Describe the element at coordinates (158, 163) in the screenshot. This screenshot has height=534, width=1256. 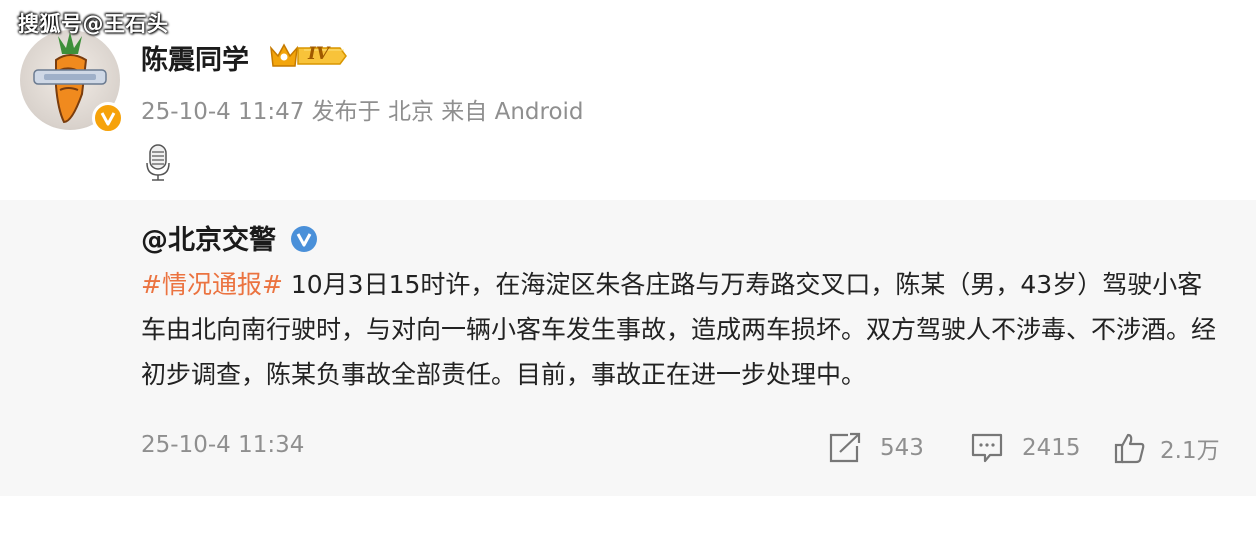
I see `microphone-icon` at that location.